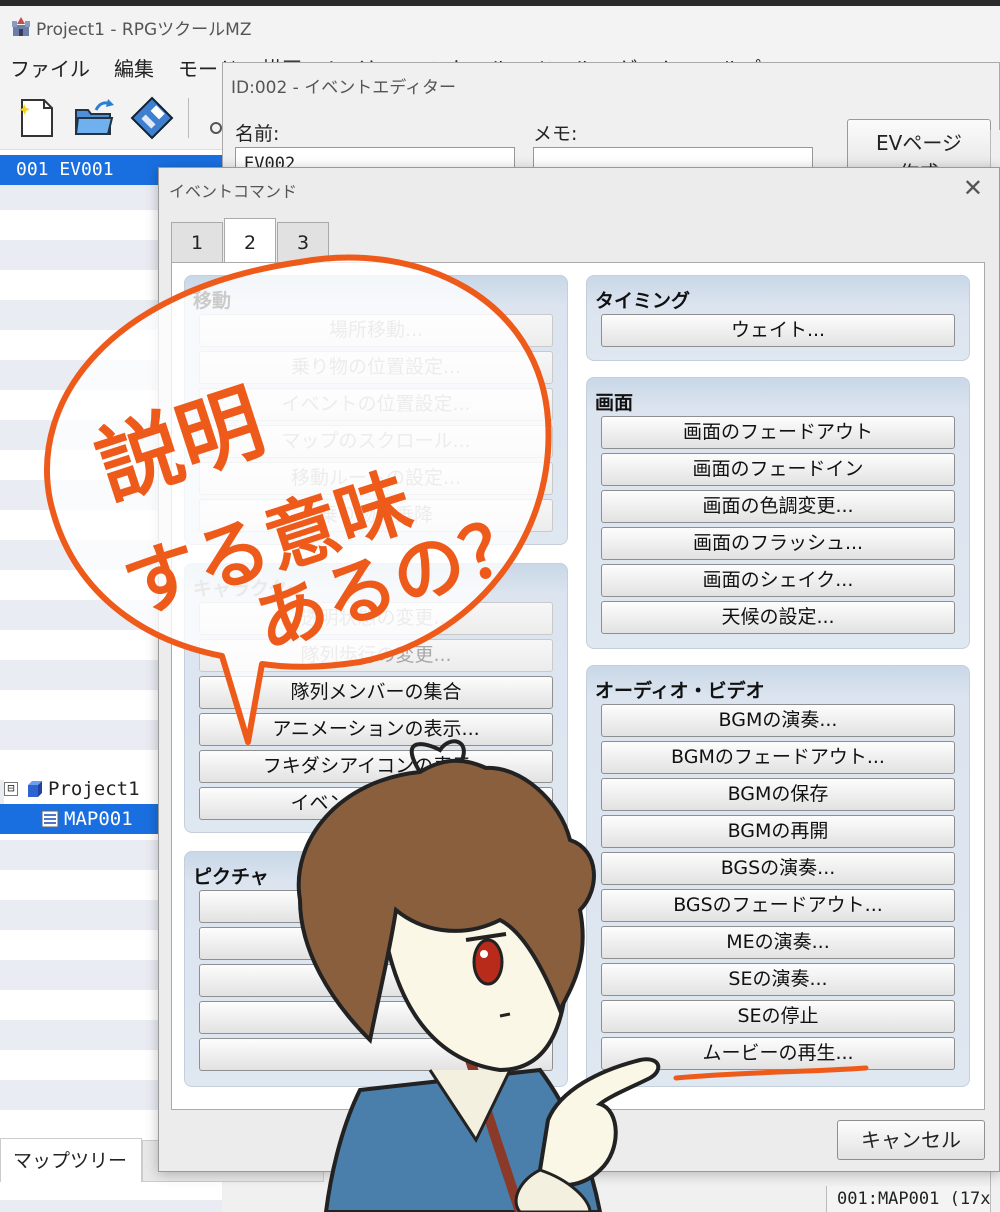  Describe the element at coordinates (250, 589) in the screenshot. I see `group-label: キャラクター` at that location.